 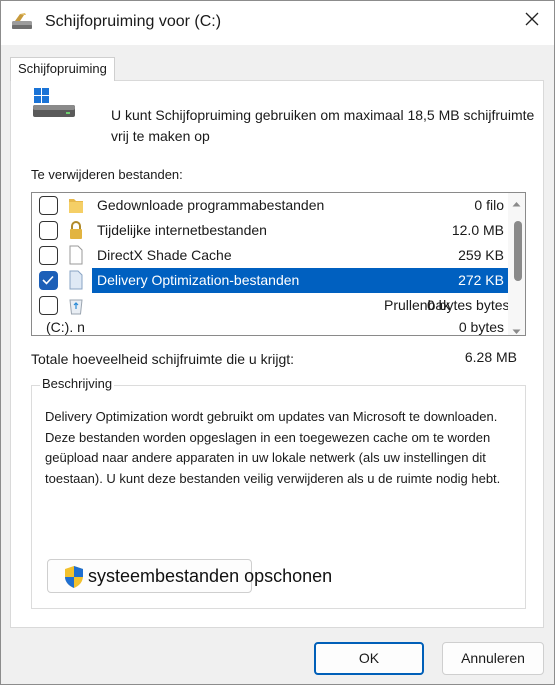 I want to click on list-item: Gedownloade programmabestanden 0 filo, so click(x=269, y=205).